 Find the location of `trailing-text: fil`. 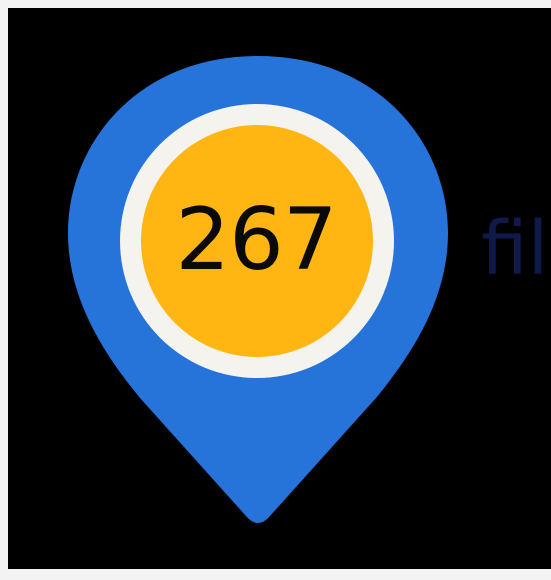

trailing-text: fil is located at coordinates (515, 249).